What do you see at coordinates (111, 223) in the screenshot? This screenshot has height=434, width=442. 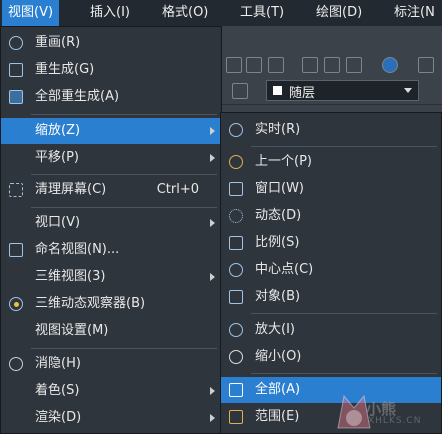 I see `menu-item-viewports: 视口(V)` at bounding box center [111, 223].